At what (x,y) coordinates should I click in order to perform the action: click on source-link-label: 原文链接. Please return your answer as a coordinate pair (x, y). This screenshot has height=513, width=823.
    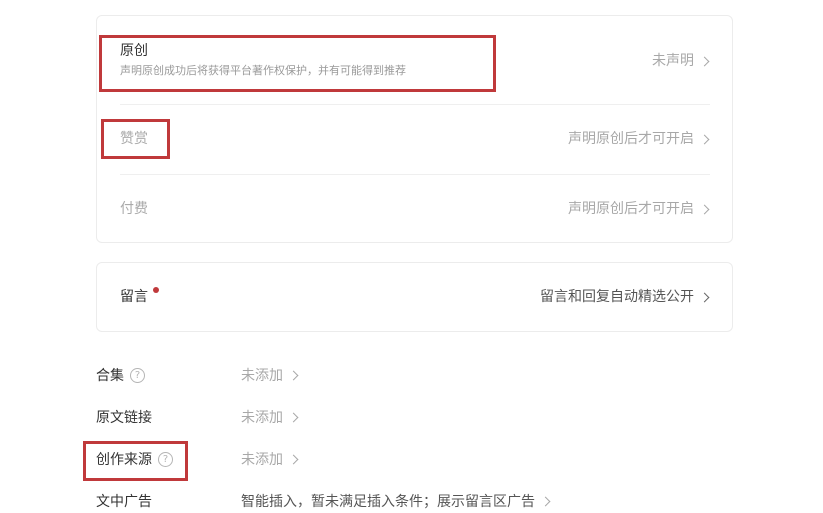
    Looking at the image, I should click on (124, 418).